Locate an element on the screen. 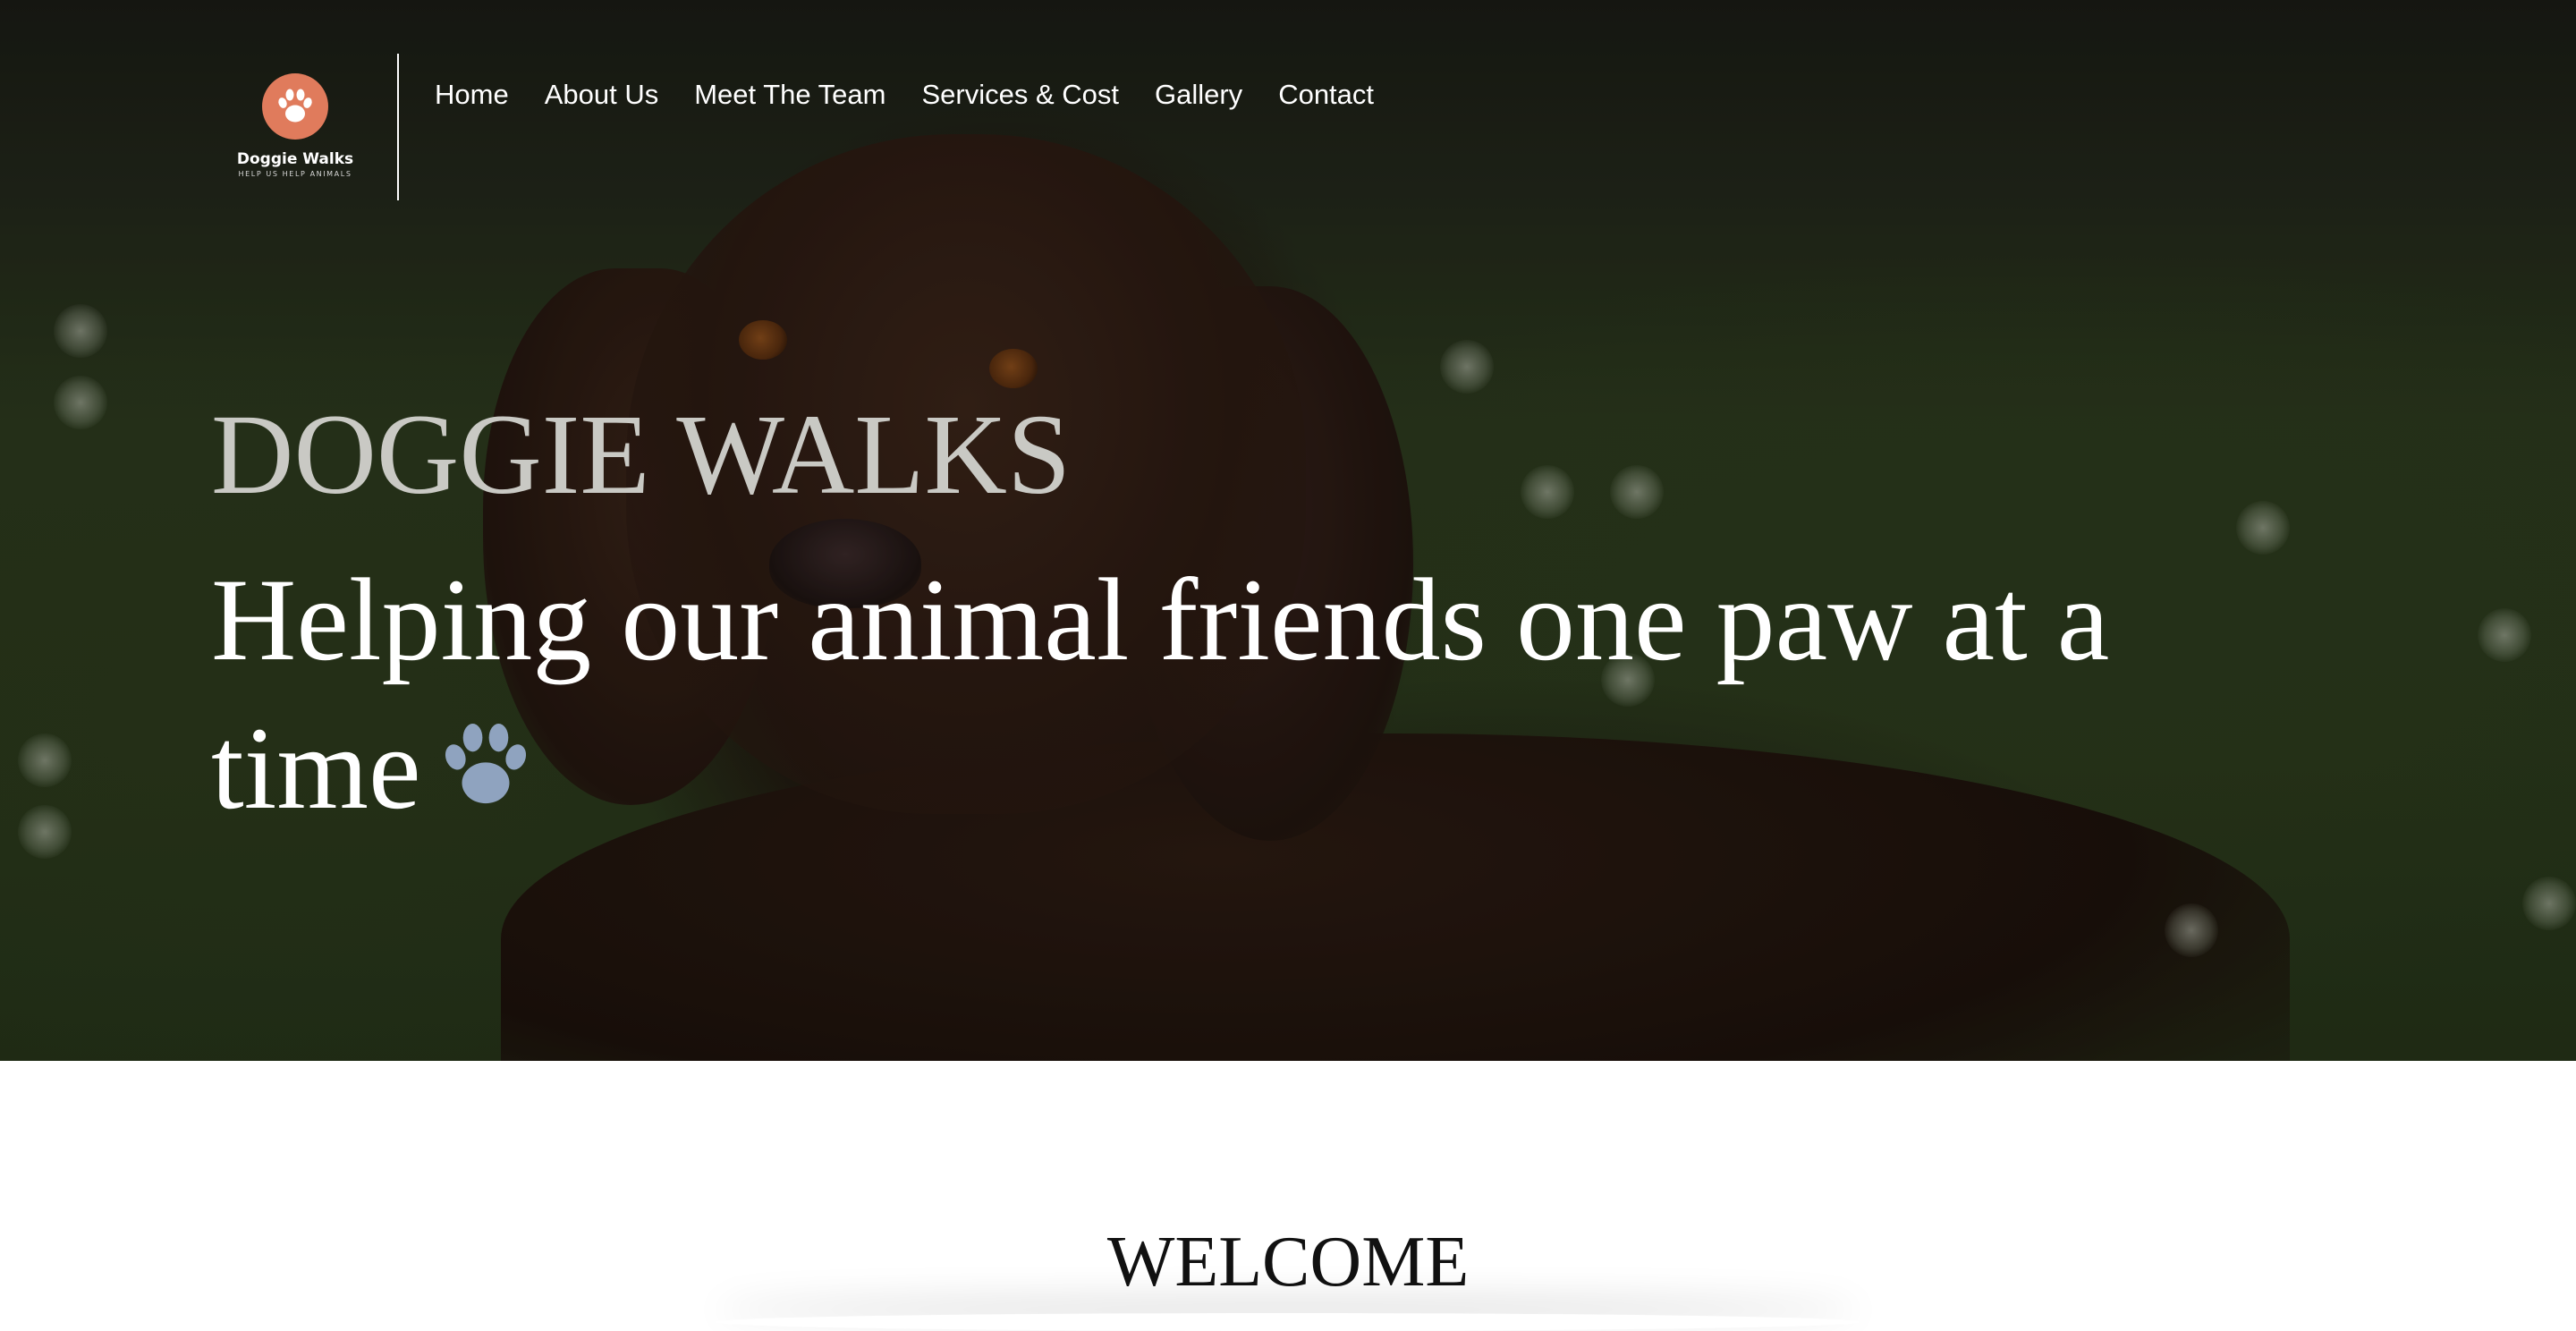 This screenshot has width=2576, height=1331. nav-item-services-cost: Services & Cost is located at coordinates (1020, 95).